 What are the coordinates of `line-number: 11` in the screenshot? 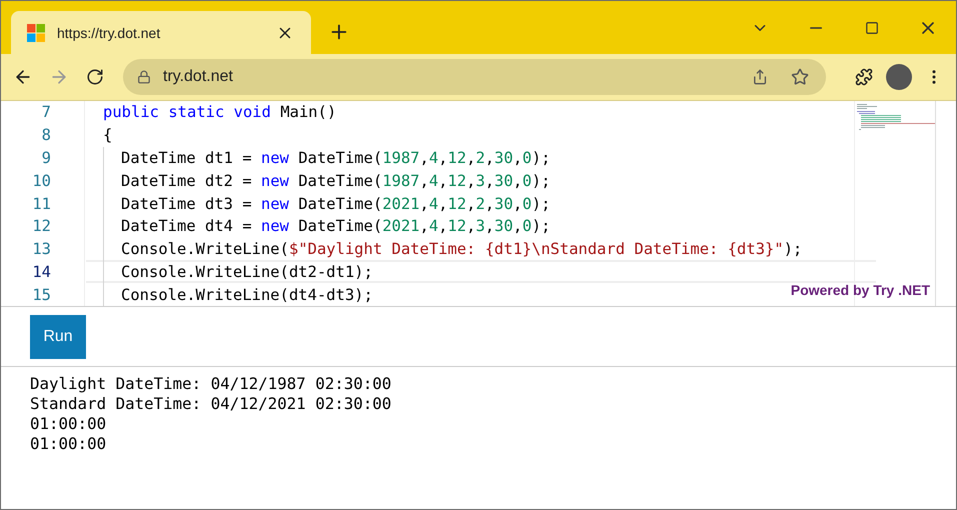 It's located at (41, 204).